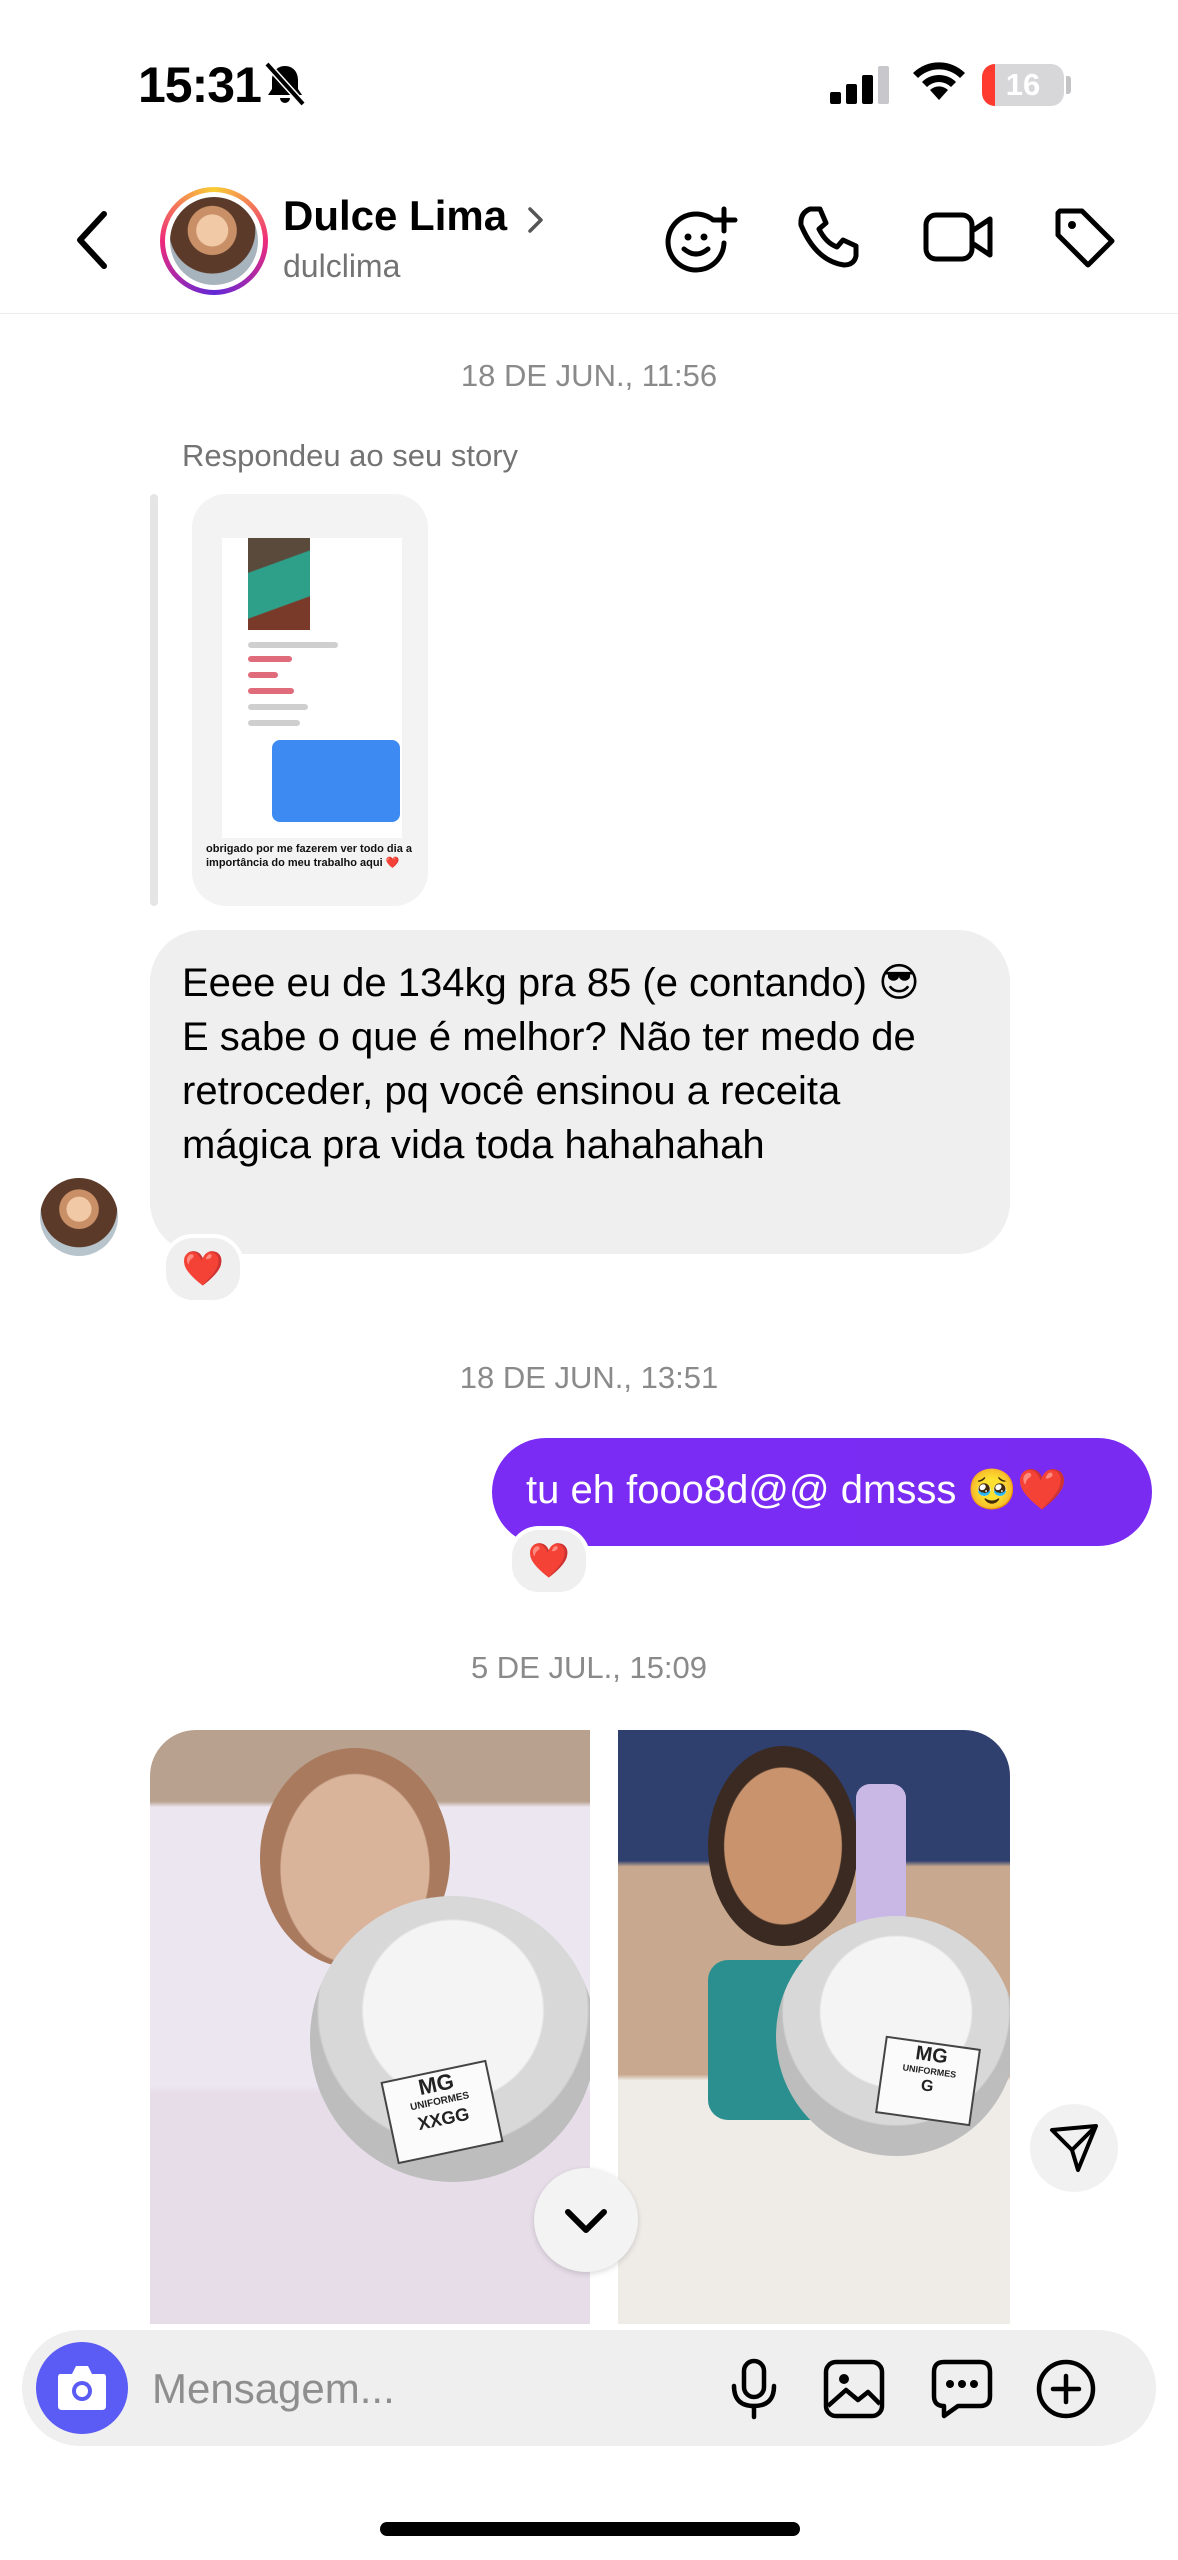  I want to click on sender-avatar, so click(79, 1217).